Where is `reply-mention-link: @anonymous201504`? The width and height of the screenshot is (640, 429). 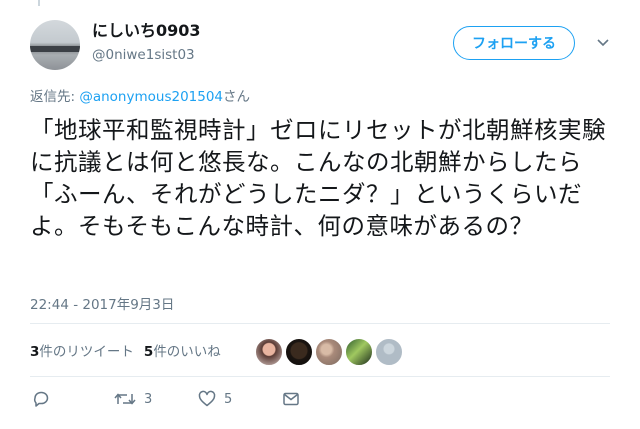
reply-mention-link: @anonymous201504 is located at coordinates (151, 97).